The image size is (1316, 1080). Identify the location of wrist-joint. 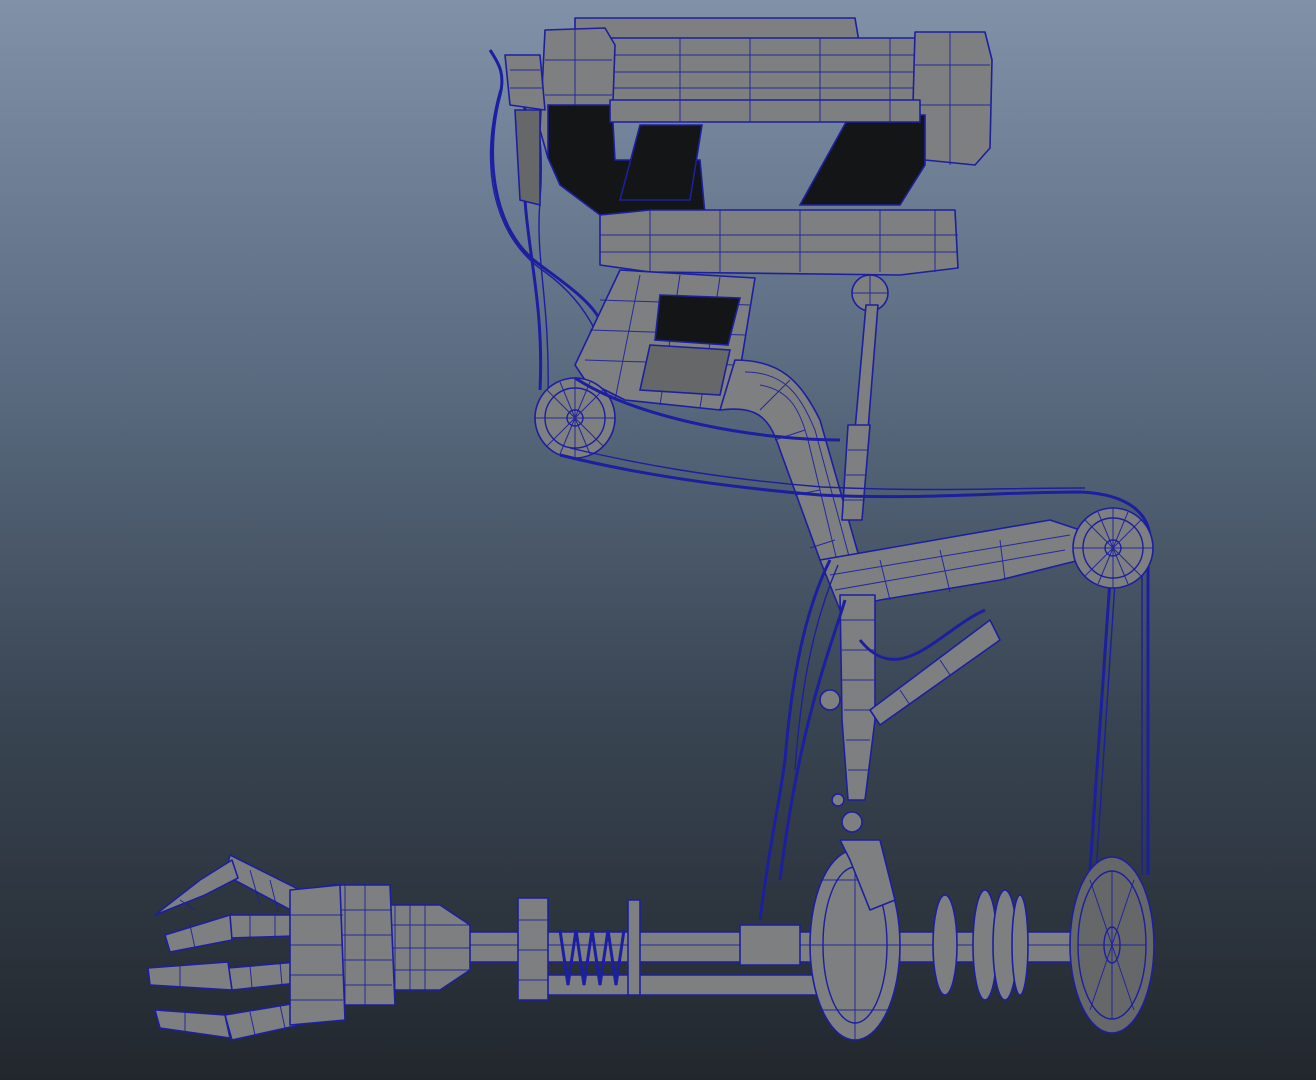
(400, 945).